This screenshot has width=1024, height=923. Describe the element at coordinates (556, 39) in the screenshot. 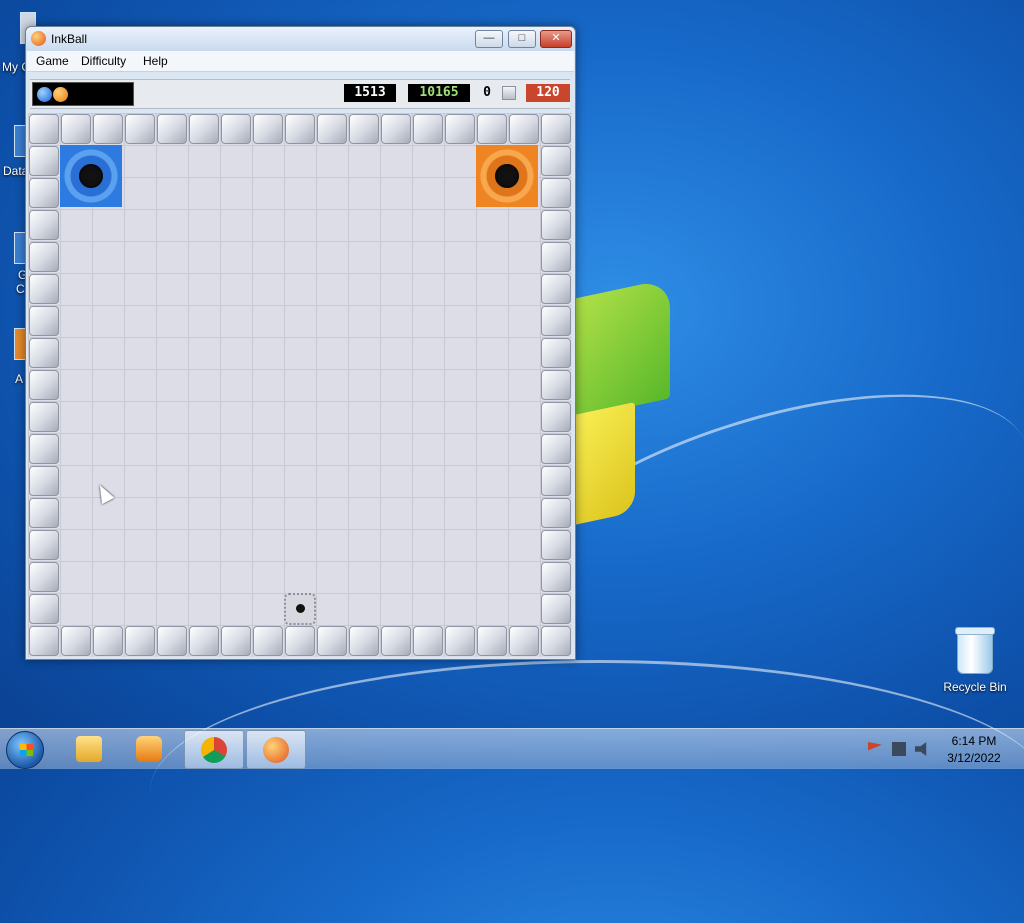

I see `close-button: ✕` at that location.